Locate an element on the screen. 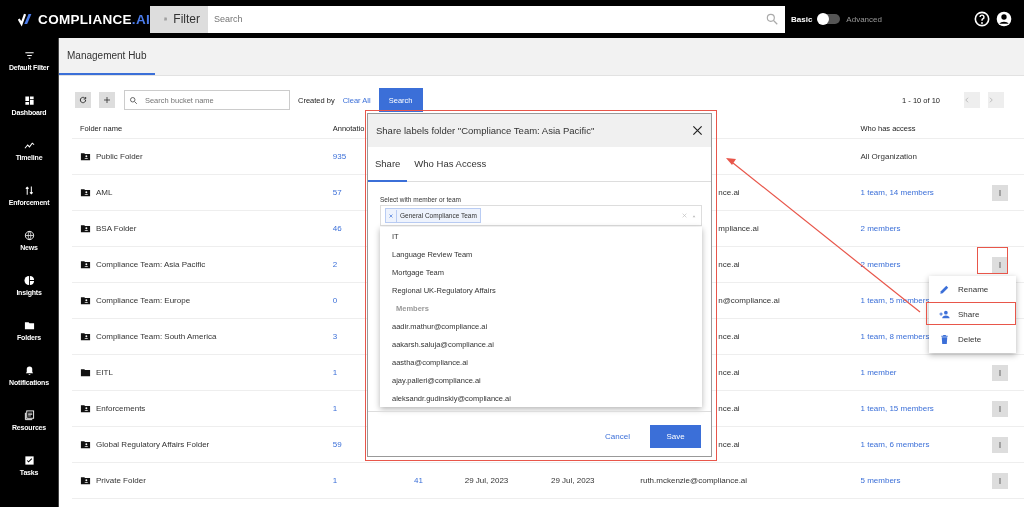 The height and width of the screenshot is (507, 1024). label-count: 41 is located at coordinates (418, 480).